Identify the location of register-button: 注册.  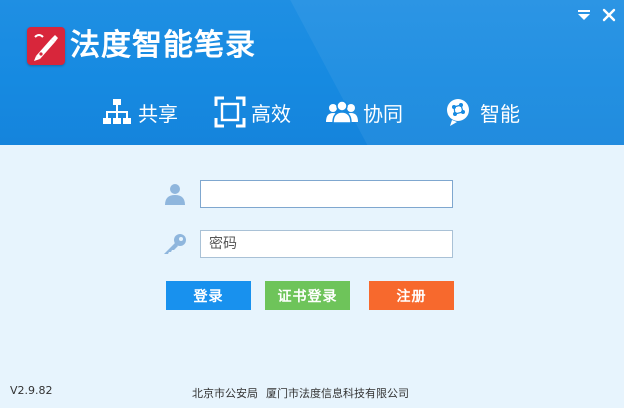
(411, 295).